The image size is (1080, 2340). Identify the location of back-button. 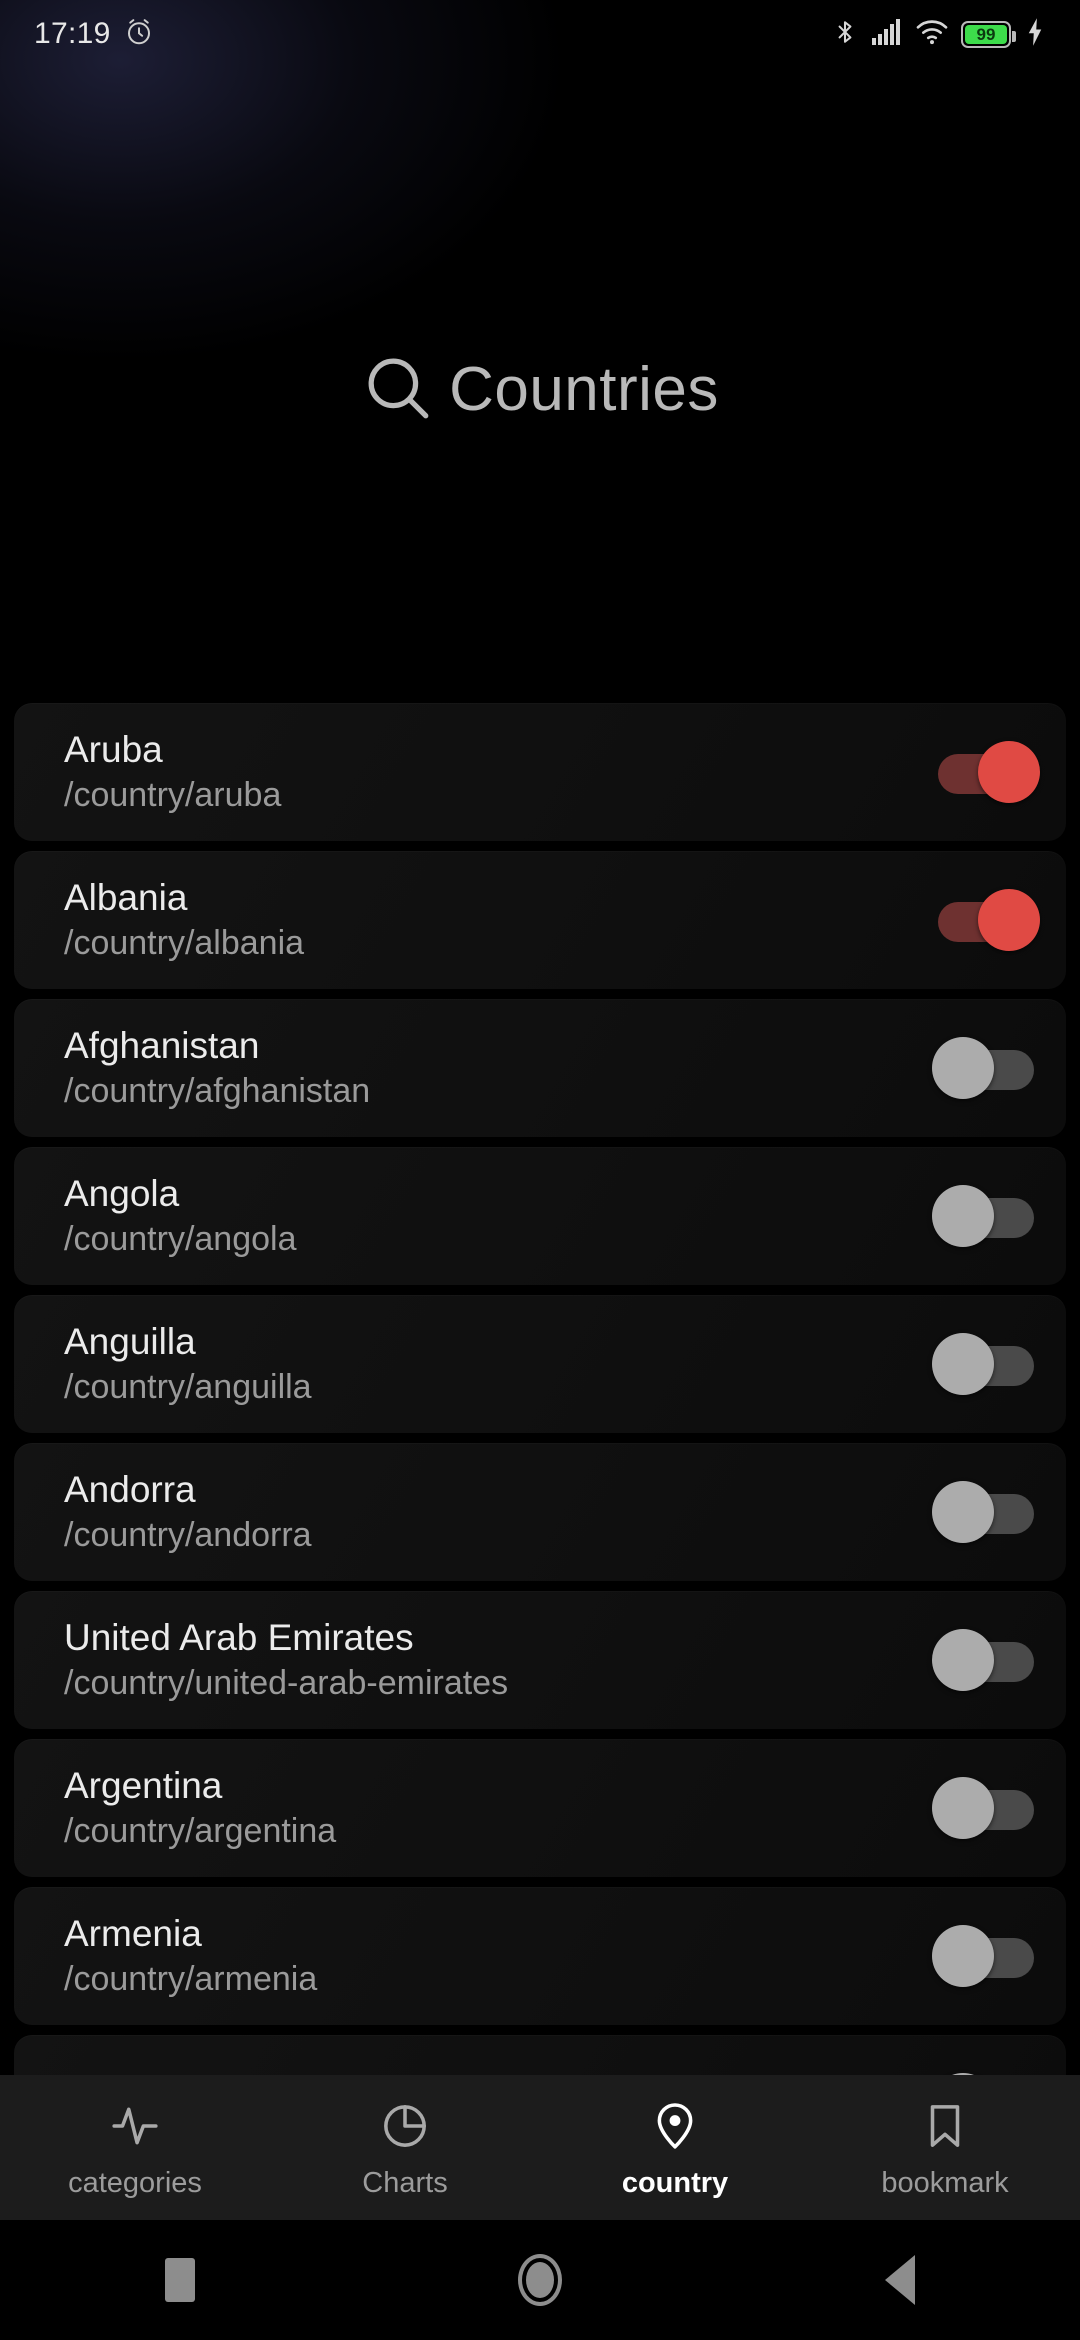
(900, 2280).